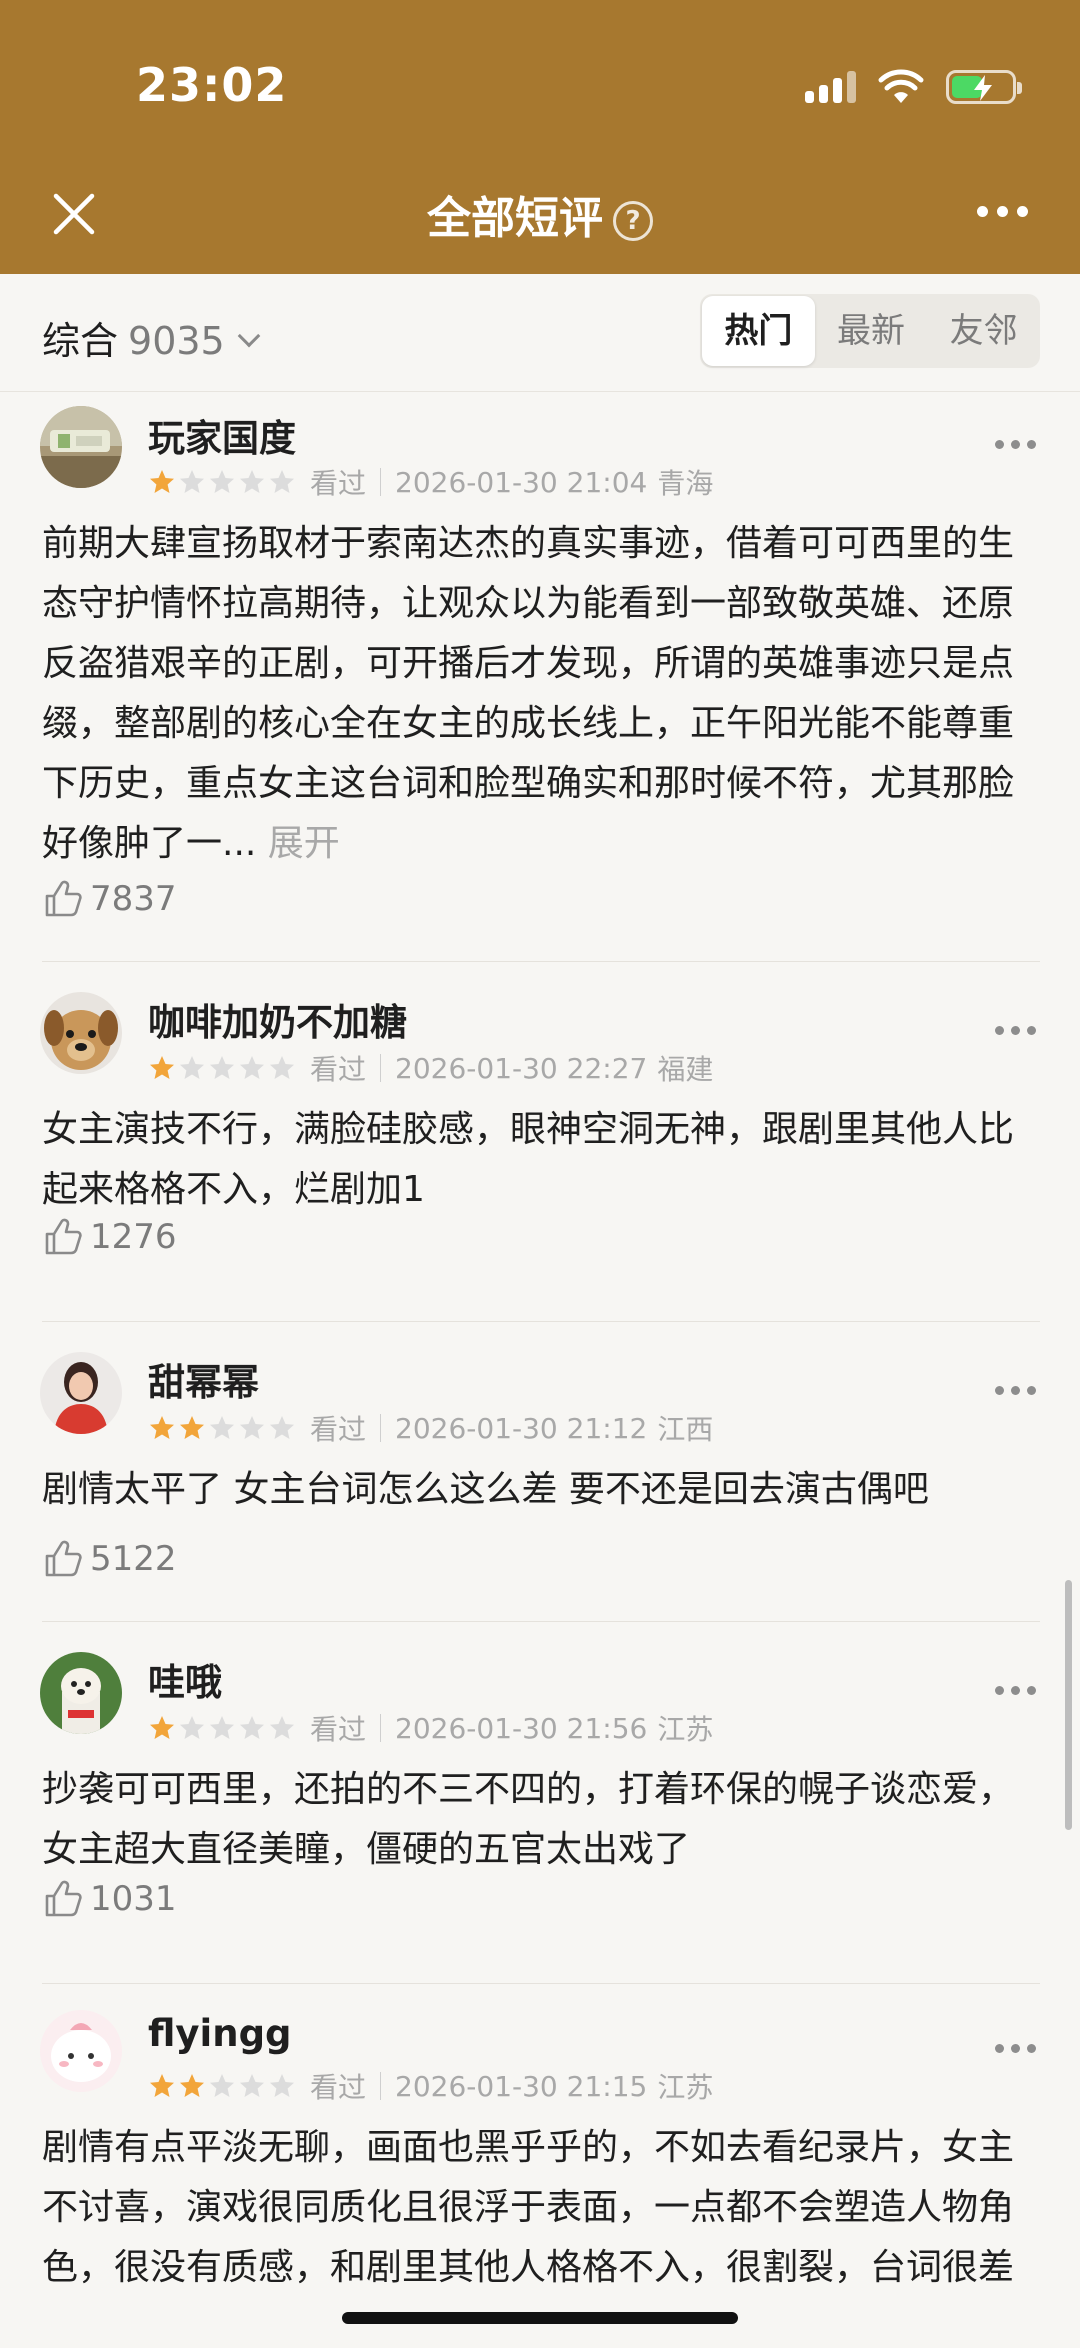 The width and height of the screenshot is (1080, 2348). Describe the element at coordinates (185, 1679) in the screenshot. I see `username: 哇哦` at that location.